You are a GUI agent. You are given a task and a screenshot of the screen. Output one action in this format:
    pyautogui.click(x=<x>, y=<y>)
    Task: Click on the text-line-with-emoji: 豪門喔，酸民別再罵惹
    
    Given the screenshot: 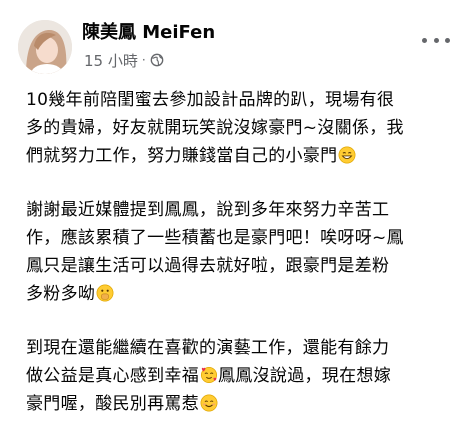 What is the action you would take?
    pyautogui.click(x=246, y=404)
    